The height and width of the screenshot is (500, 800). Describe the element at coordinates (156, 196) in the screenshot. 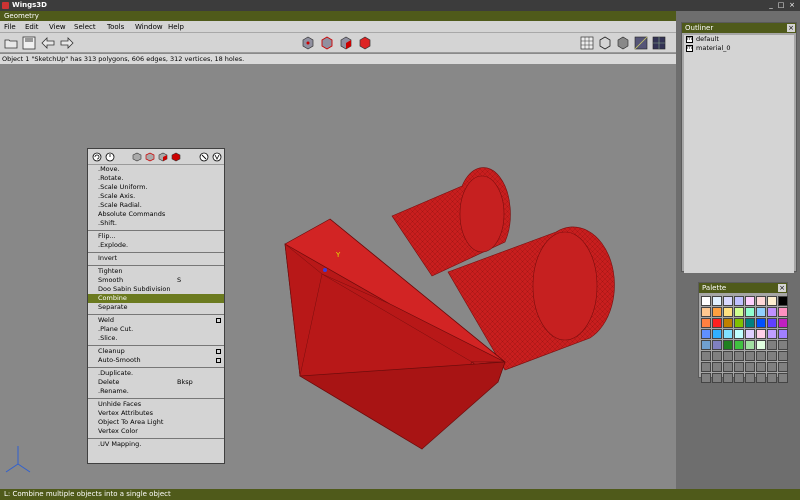

I see `menu-item-scale-axis: .Scale Axis.` at that location.